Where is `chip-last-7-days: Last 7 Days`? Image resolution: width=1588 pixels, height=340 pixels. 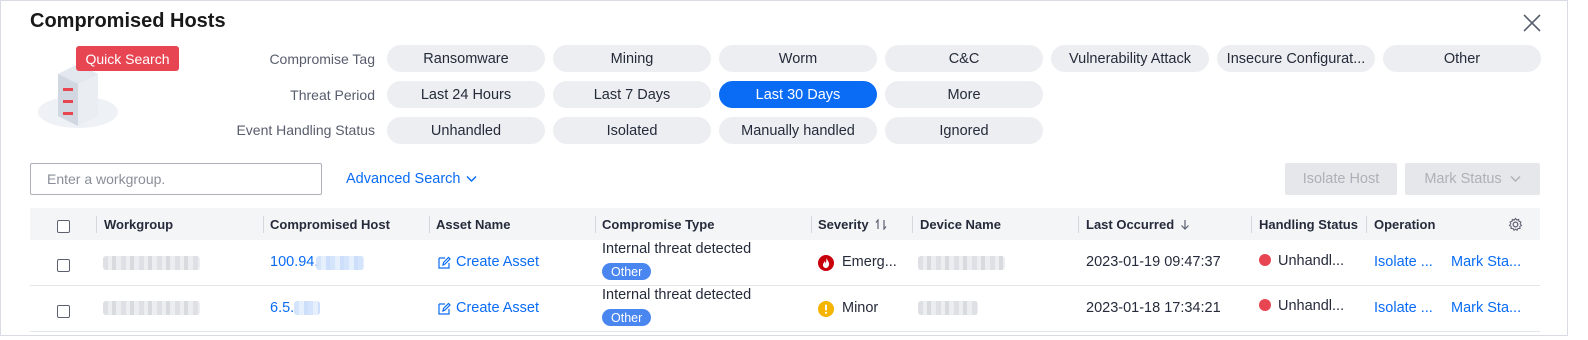
chip-last-7-days: Last 7 Days is located at coordinates (632, 94).